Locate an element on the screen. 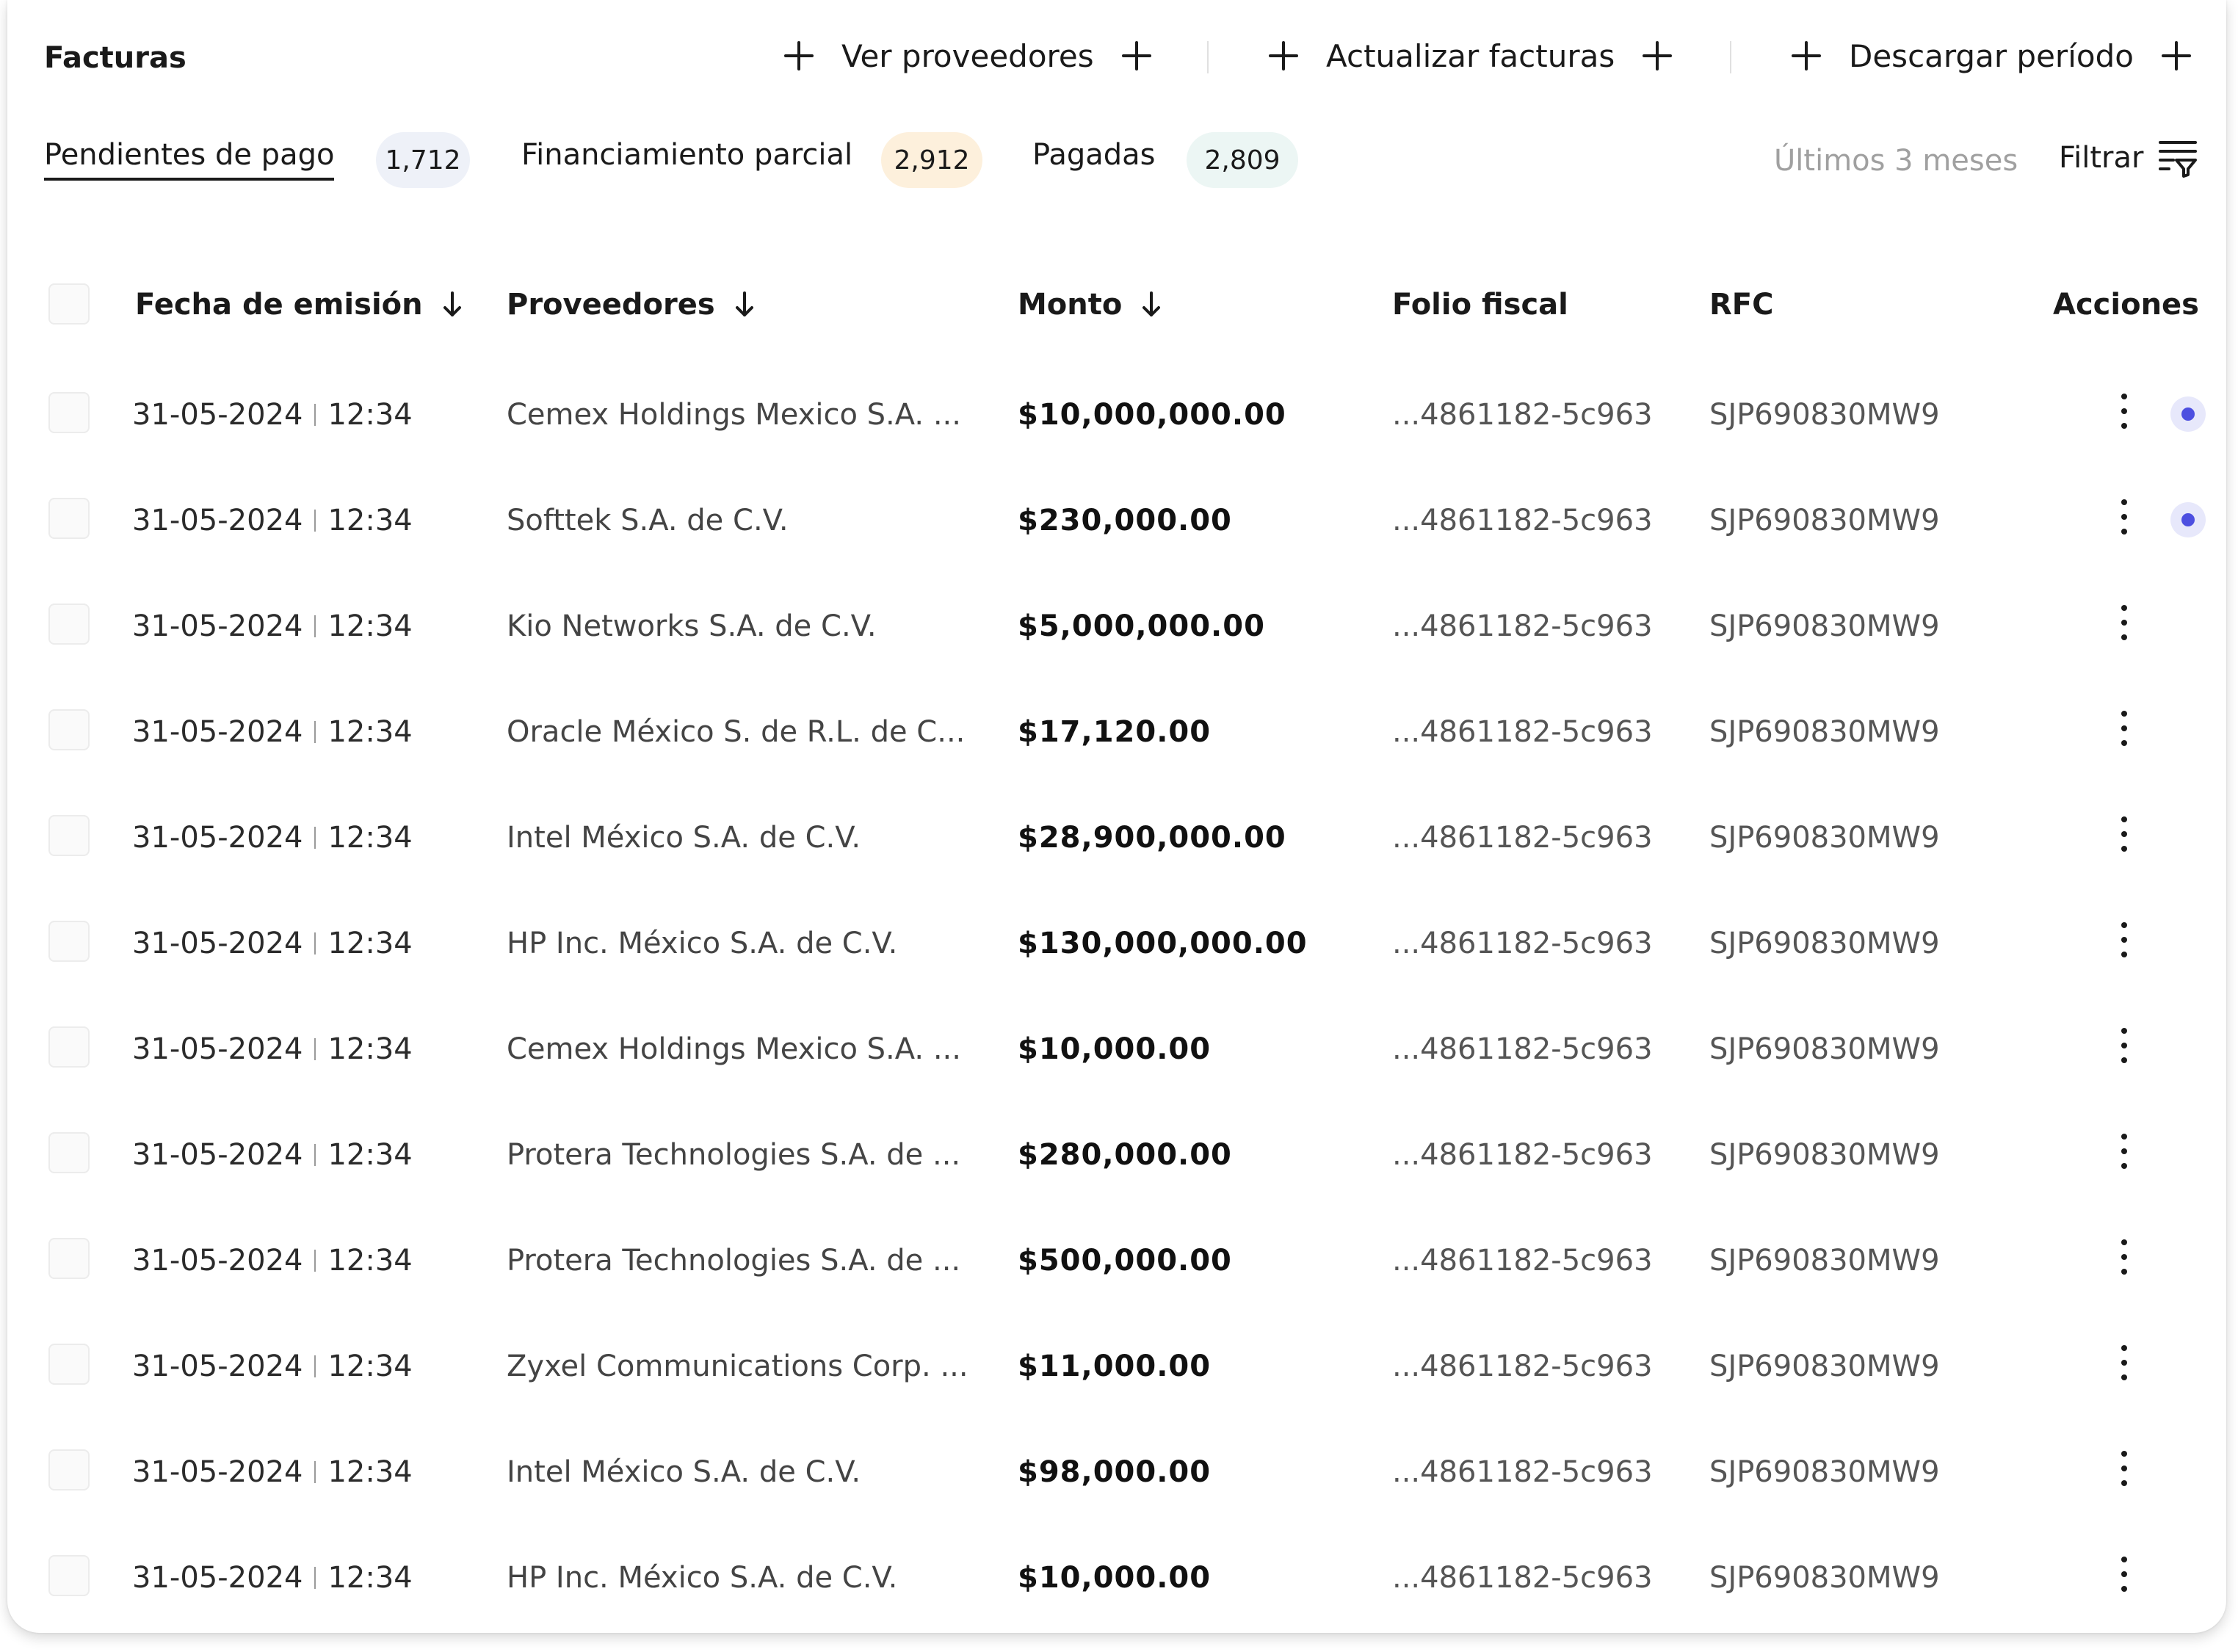 This screenshot has height=1652, width=2238. column-rfc: RFC is located at coordinates (1742, 305).